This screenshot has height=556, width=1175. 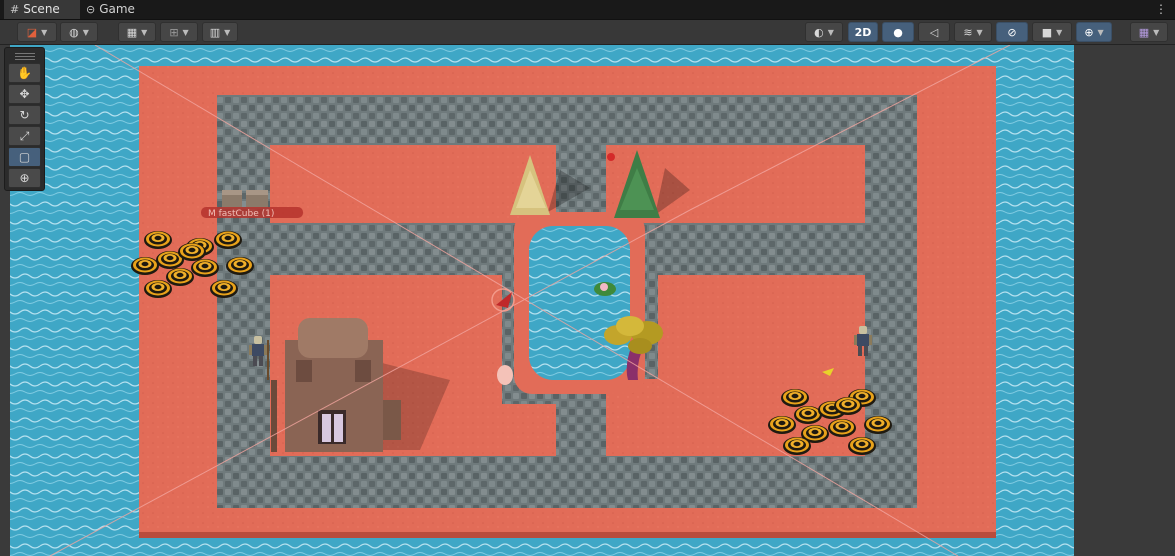 I want to click on shading-mode-icon: ◪, so click(x=32, y=32).